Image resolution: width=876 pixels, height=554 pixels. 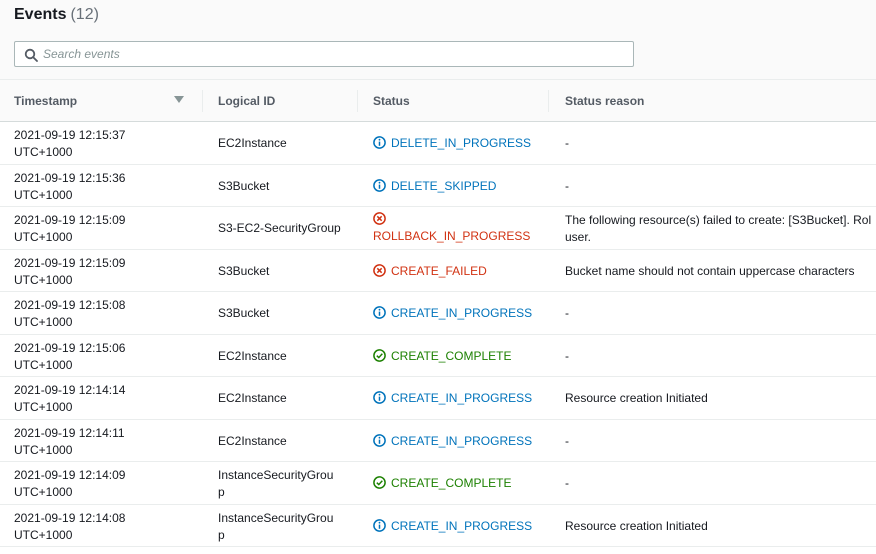 What do you see at coordinates (70, 135) in the screenshot?
I see `timestamp-date: 2021-09-19 12:15:37` at bounding box center [70, 135].